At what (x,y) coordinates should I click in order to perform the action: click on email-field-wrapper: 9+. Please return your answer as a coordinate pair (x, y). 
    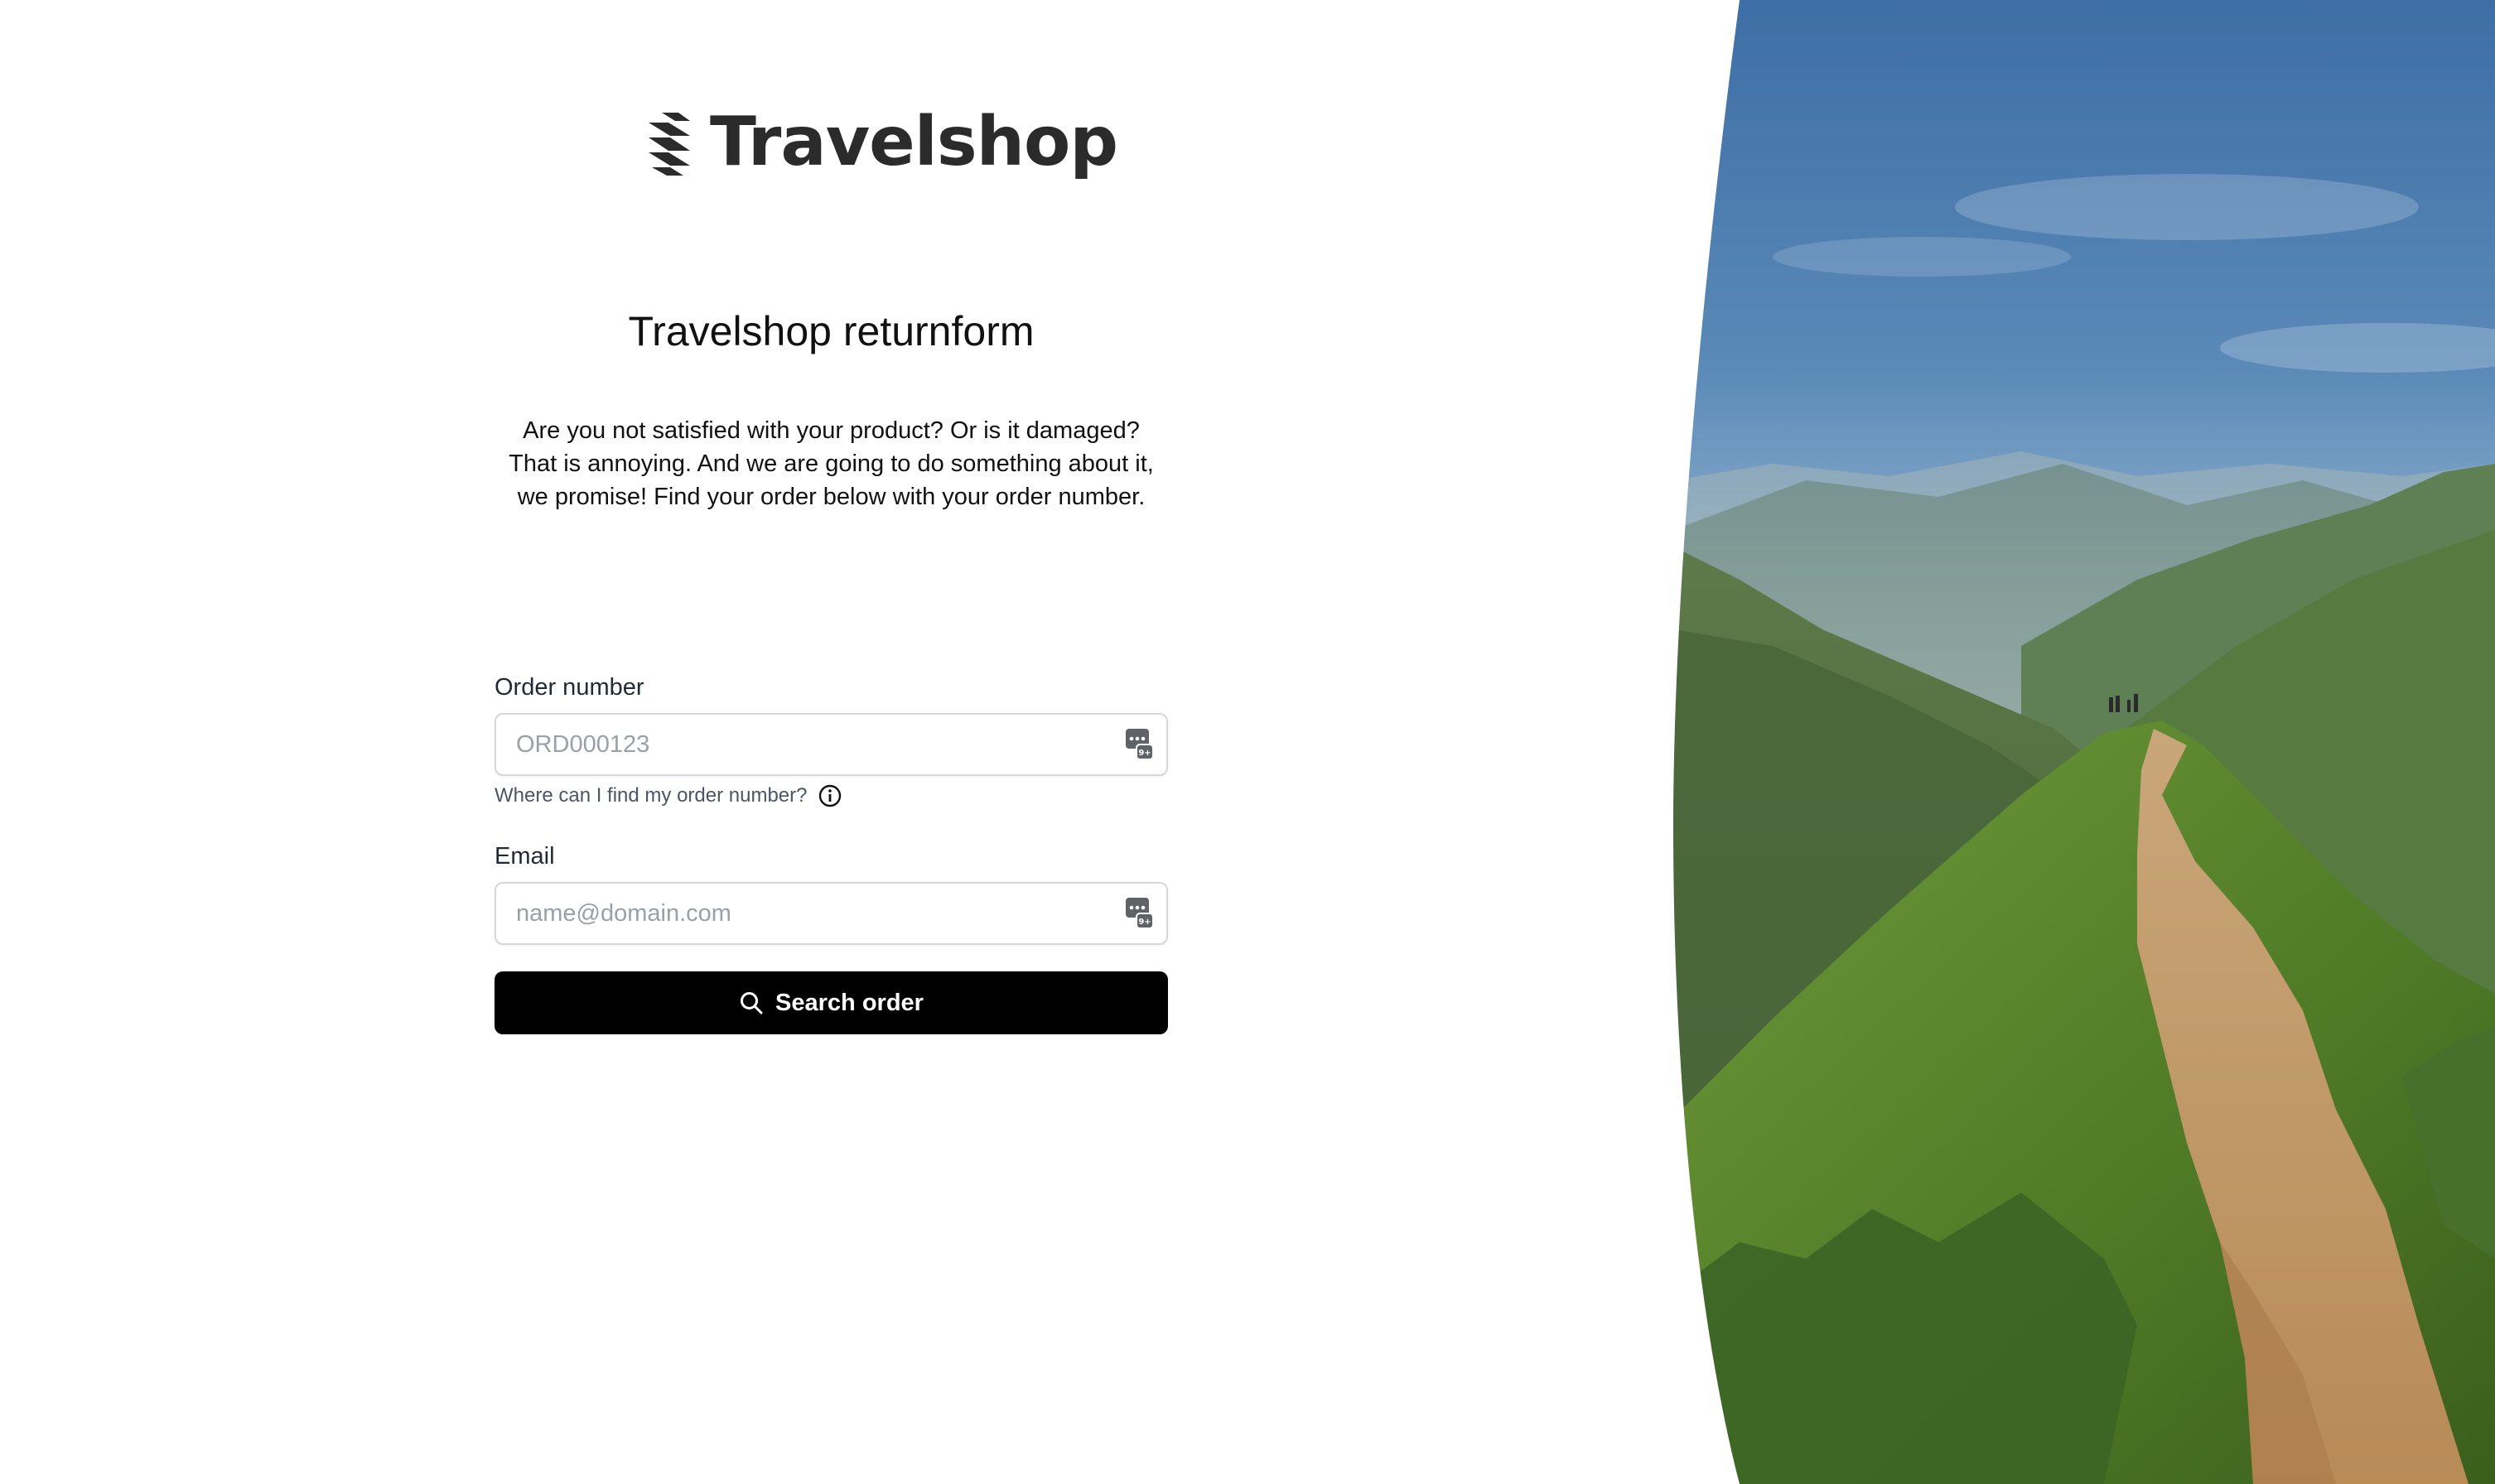
    Looking at the image, I should click on (831, 913).